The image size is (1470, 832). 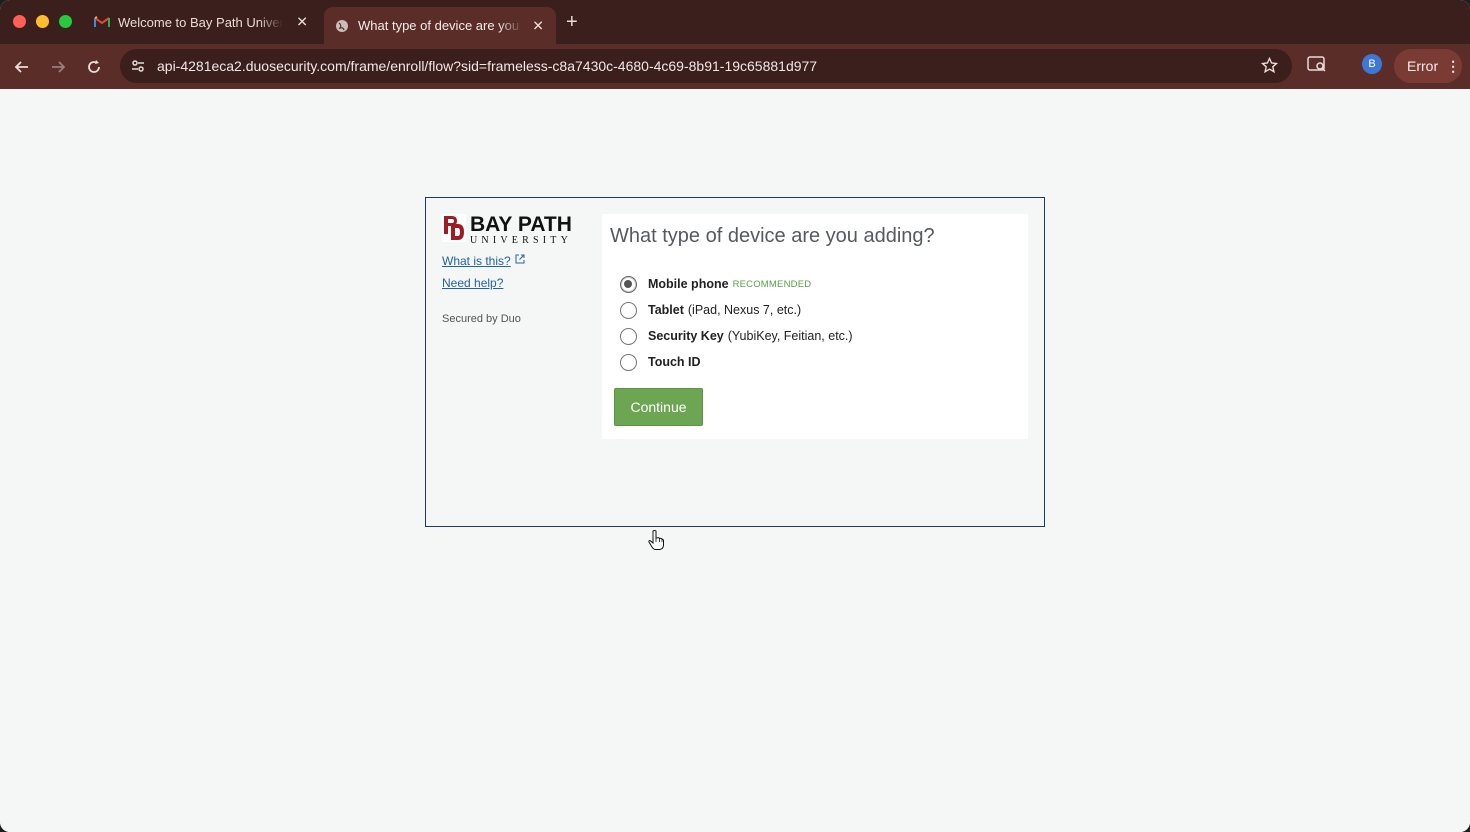 I want to click on option-name: Mobile phone, so click(x=688, y=284).